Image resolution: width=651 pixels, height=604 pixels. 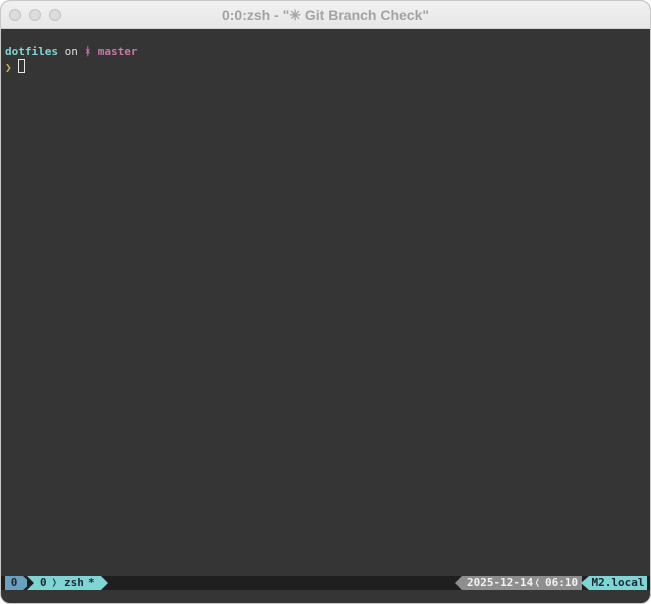 I want to click on status-date: 2025-12-14, so click(x=500, y=582).